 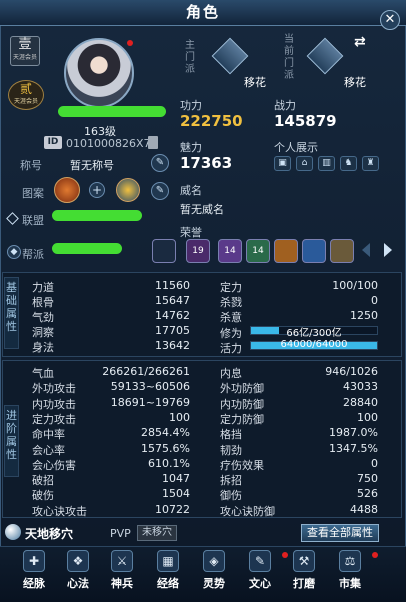 I want to click on rank-badge: 壹 天涯会员, so click(x=25, y=51).